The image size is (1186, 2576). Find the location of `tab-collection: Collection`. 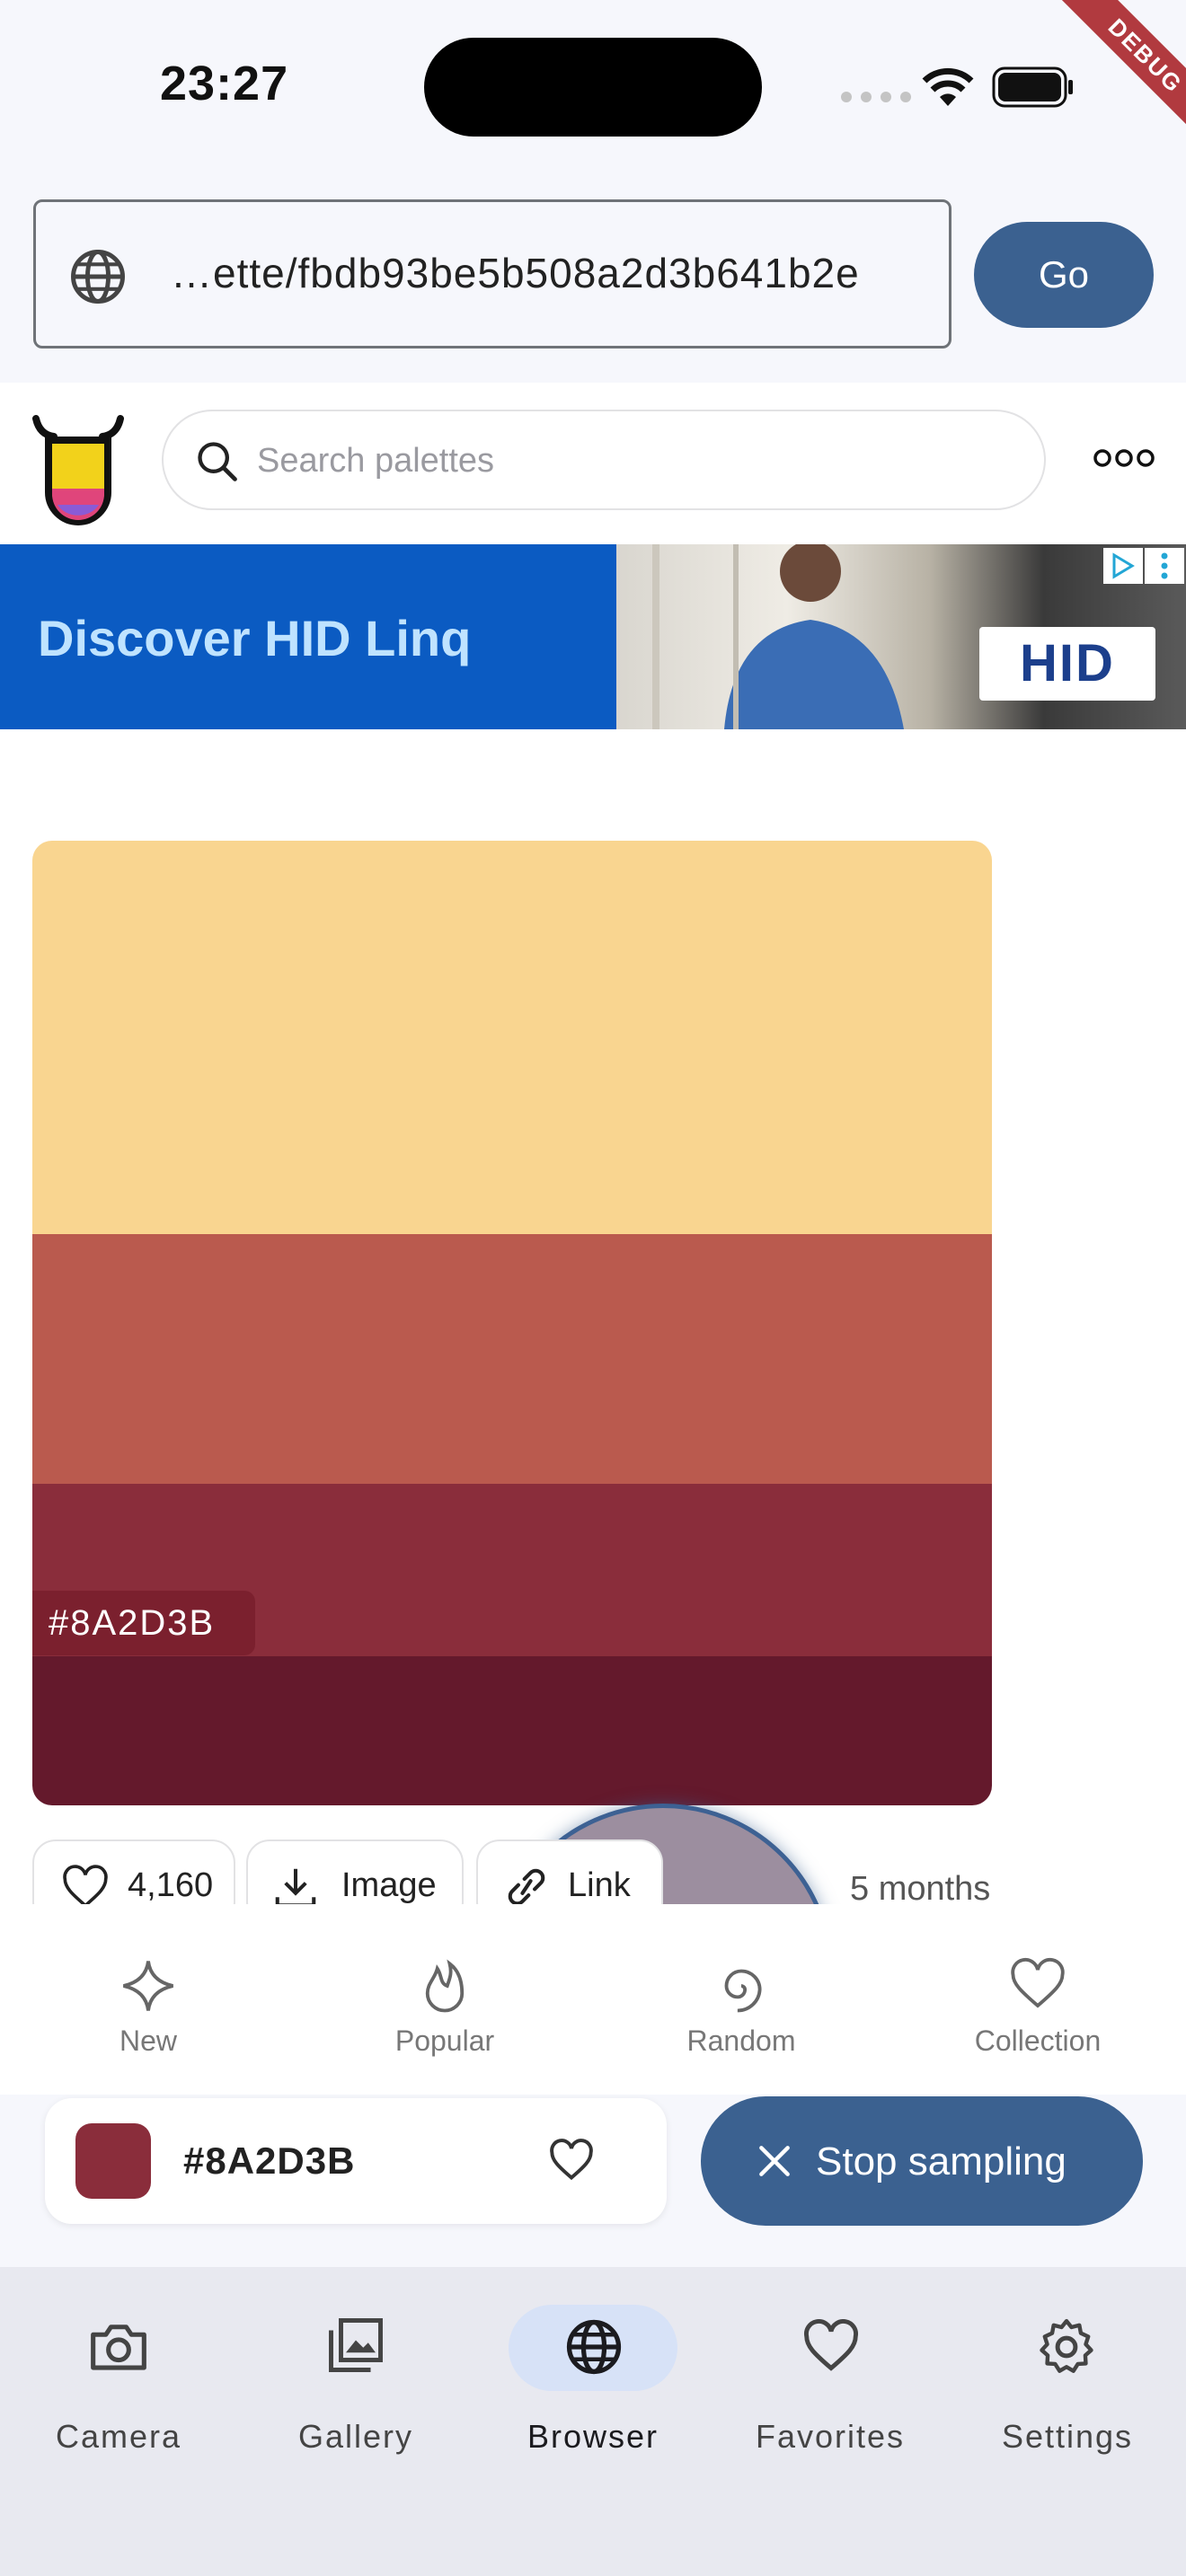

tab-collection: Collection is located at coordinates (1038, 2000).